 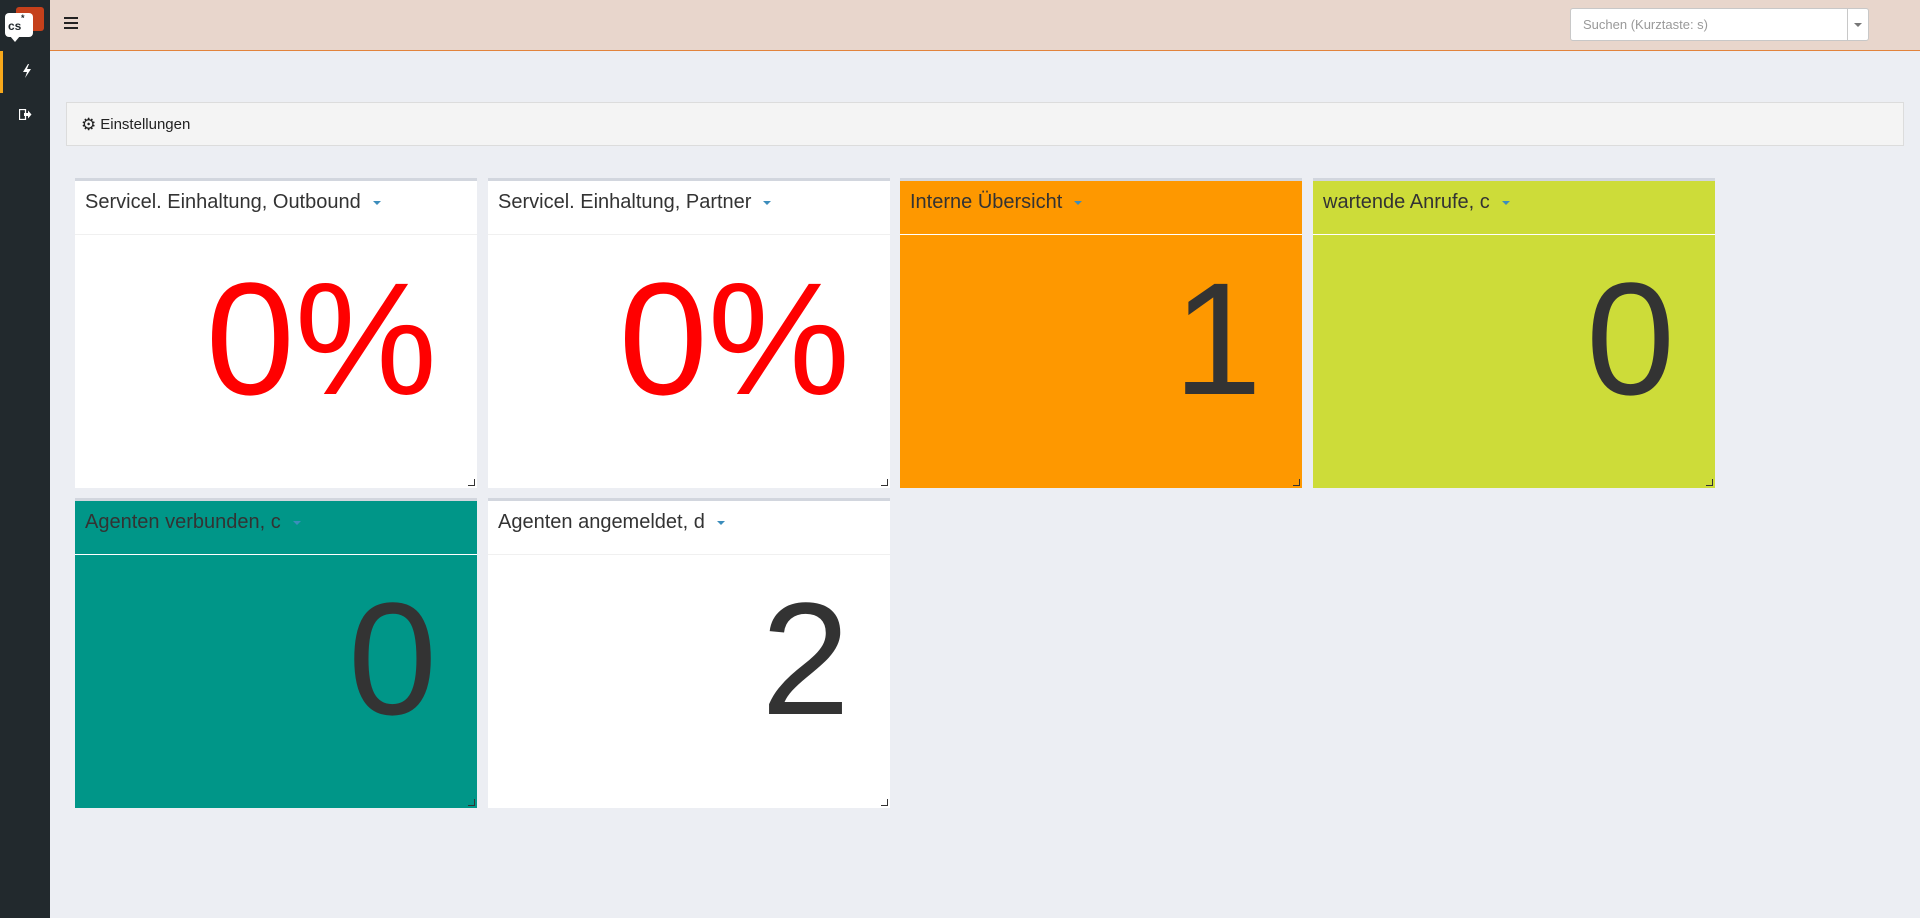 I want to click on widget-title: Interne Übersicht, so click(x=986, y=202).